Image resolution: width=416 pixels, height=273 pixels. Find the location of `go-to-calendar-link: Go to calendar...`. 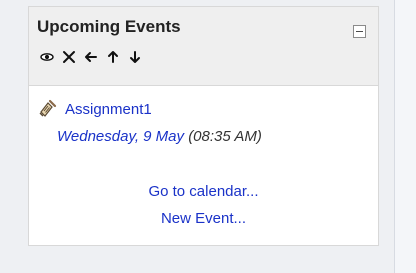

go-to-calendar-link: Go to calendar... is located at coordinates (203, 191).